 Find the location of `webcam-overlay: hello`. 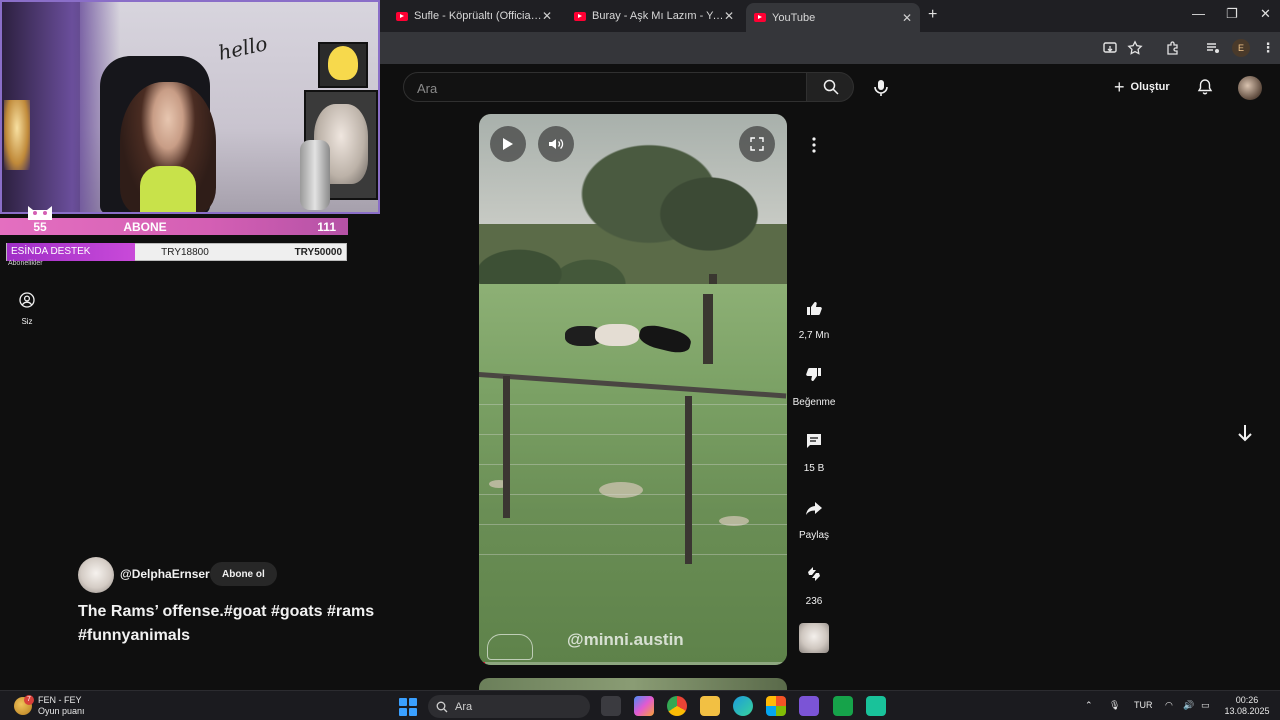

webcam-overlay: hello is located at coordinates (190, 107).